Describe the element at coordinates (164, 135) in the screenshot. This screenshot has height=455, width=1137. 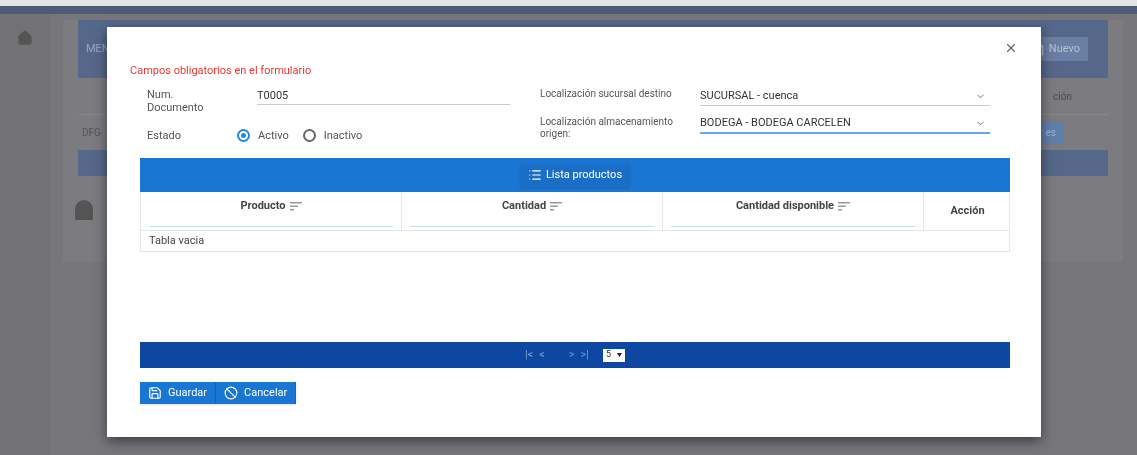
I see `field-label: Estado` at that location.